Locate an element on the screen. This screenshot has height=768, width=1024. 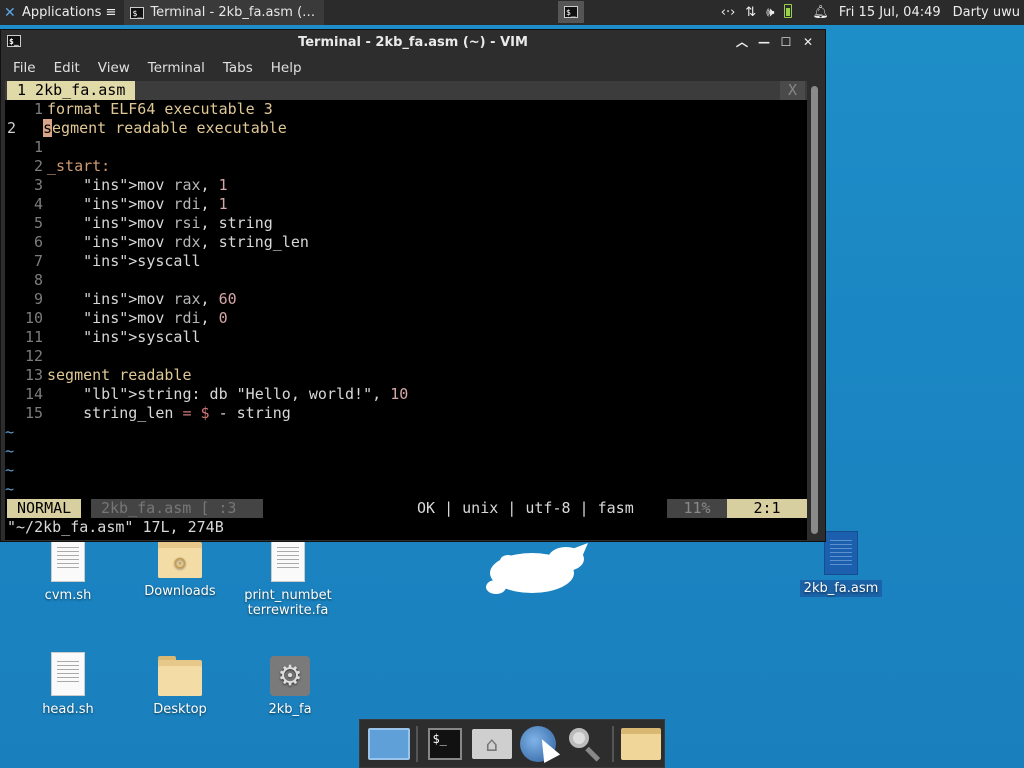
code-line: 12 is located at coordinates (26, 356).